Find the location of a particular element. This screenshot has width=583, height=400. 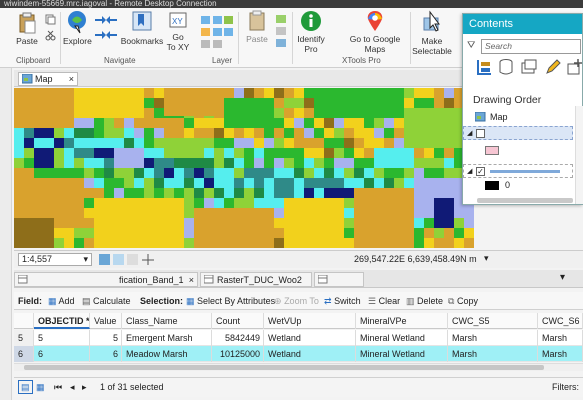

layer-small-tools is located at coordinates (281, 32).